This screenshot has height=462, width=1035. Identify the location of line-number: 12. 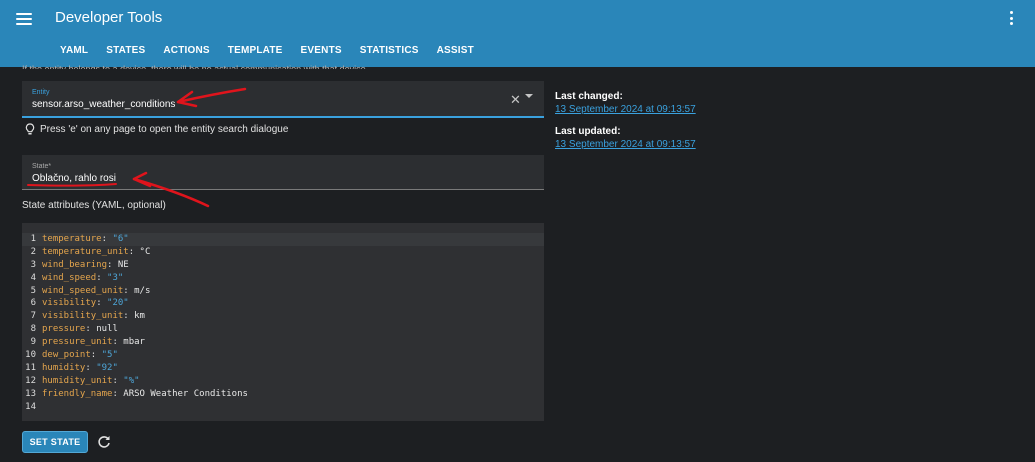
(30, 380).